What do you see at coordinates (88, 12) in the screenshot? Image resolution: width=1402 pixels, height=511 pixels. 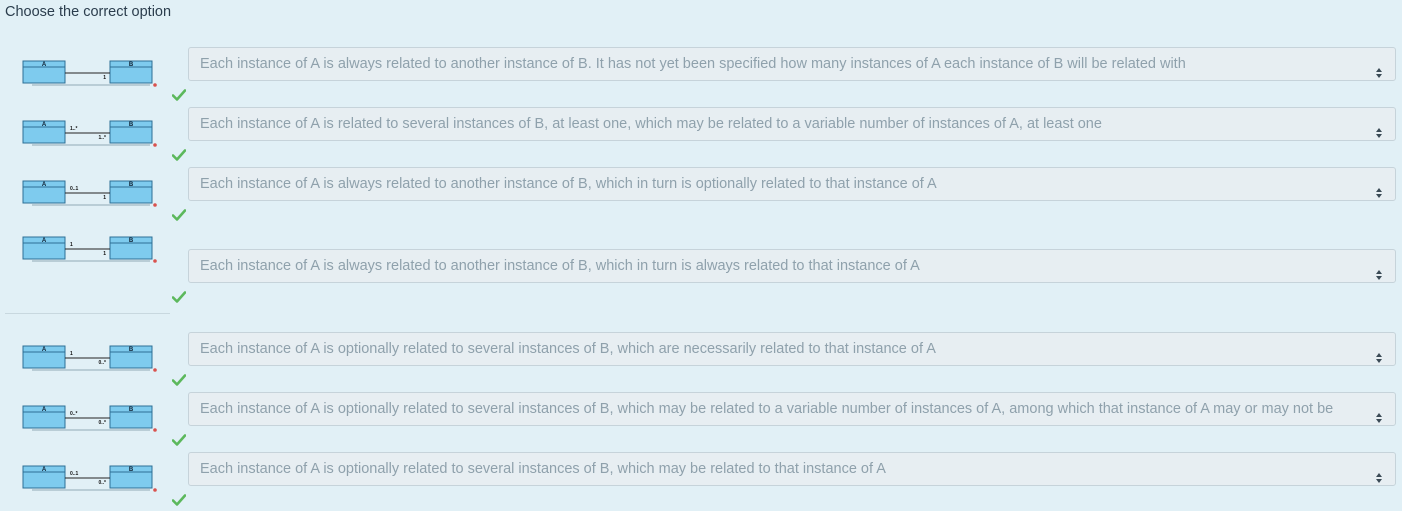 I see `question-prompt: Choose the correct option` at bounding box center [88, 12].